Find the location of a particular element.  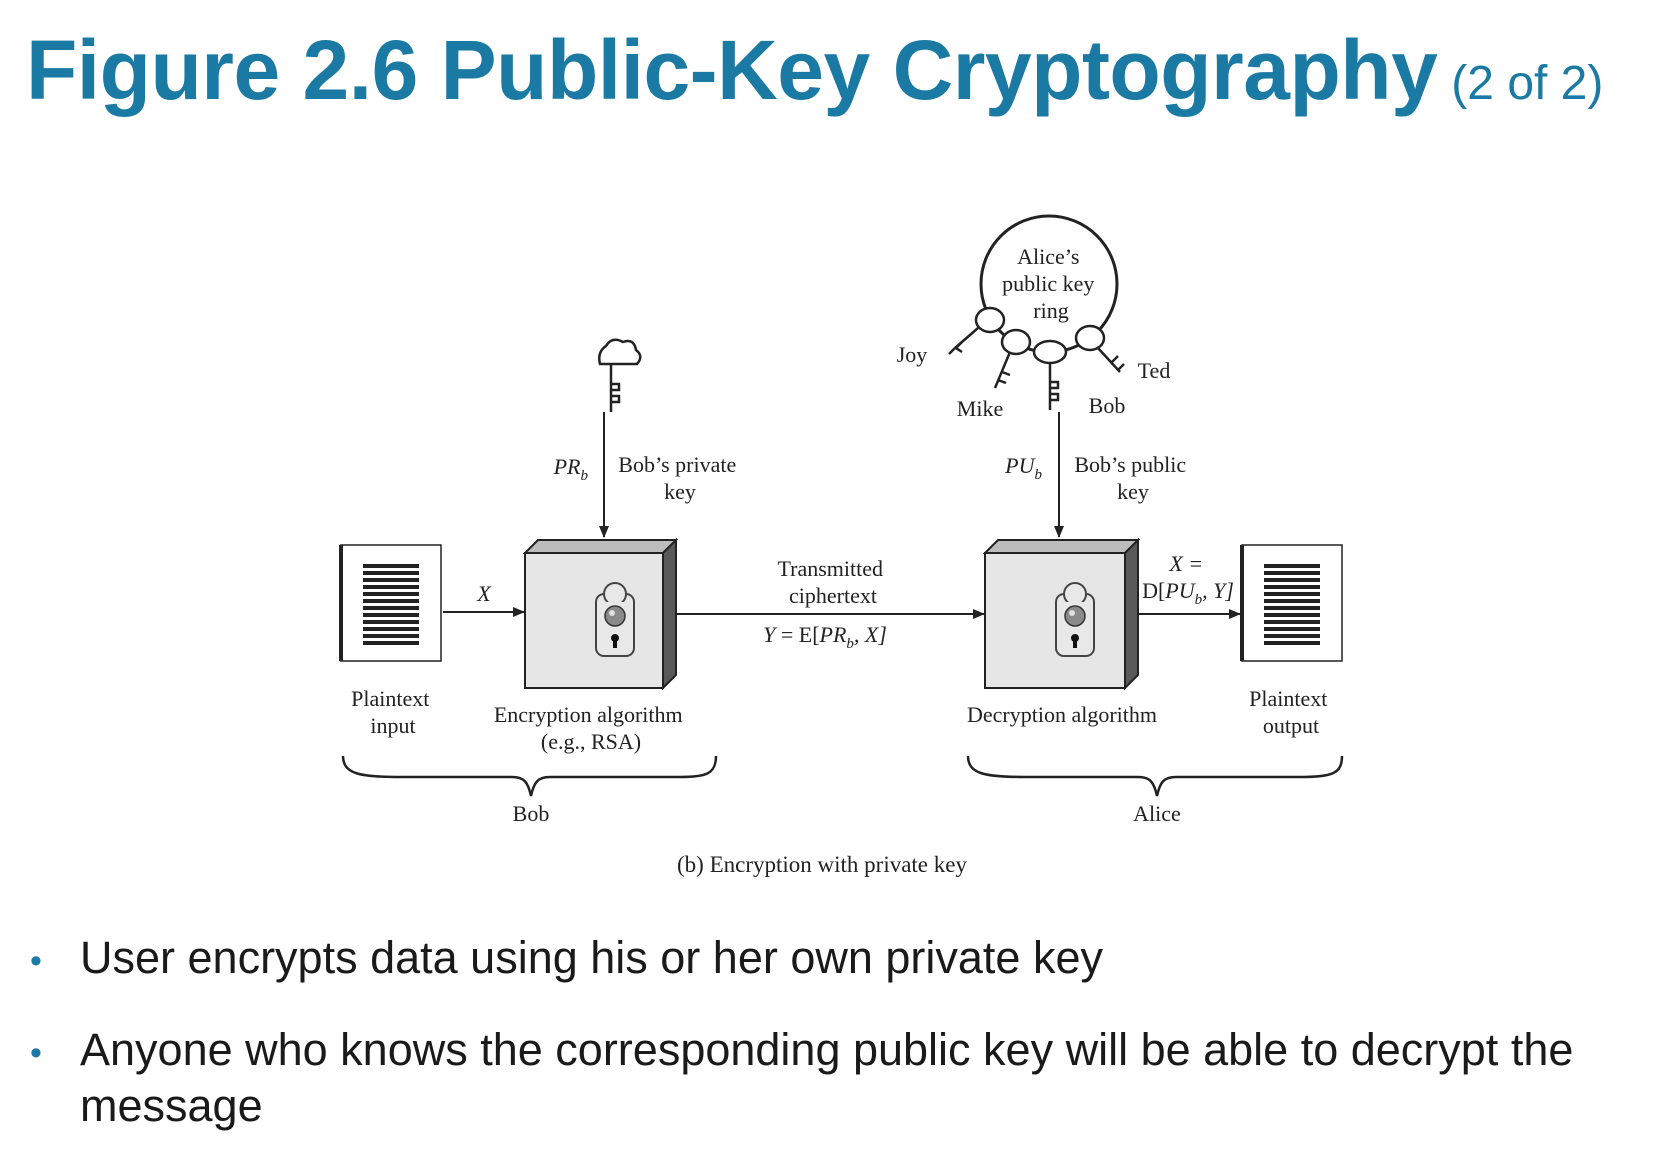

transmitted-ciphertext-label: Transmitted ciphertext is located at coordinates (832, 582).